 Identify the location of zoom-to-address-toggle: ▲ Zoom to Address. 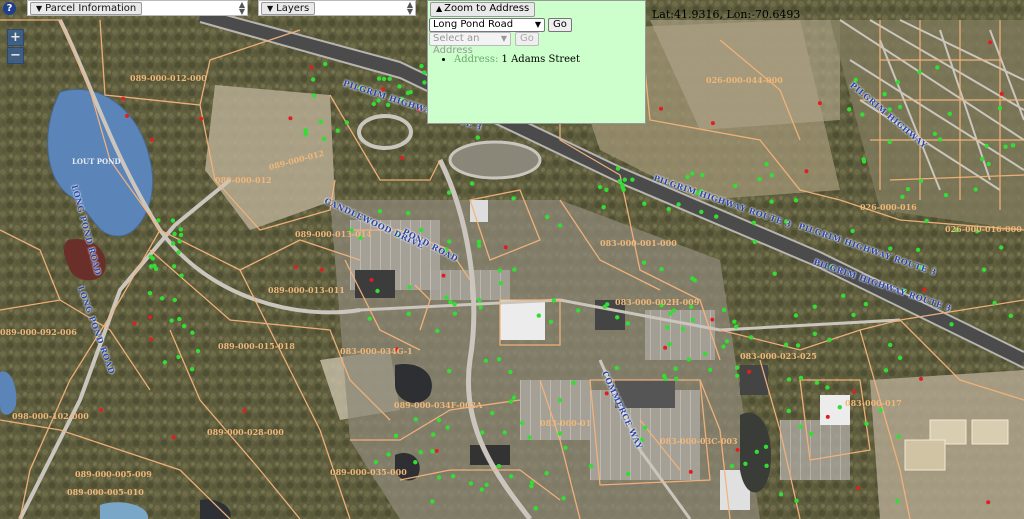
(483, 9).